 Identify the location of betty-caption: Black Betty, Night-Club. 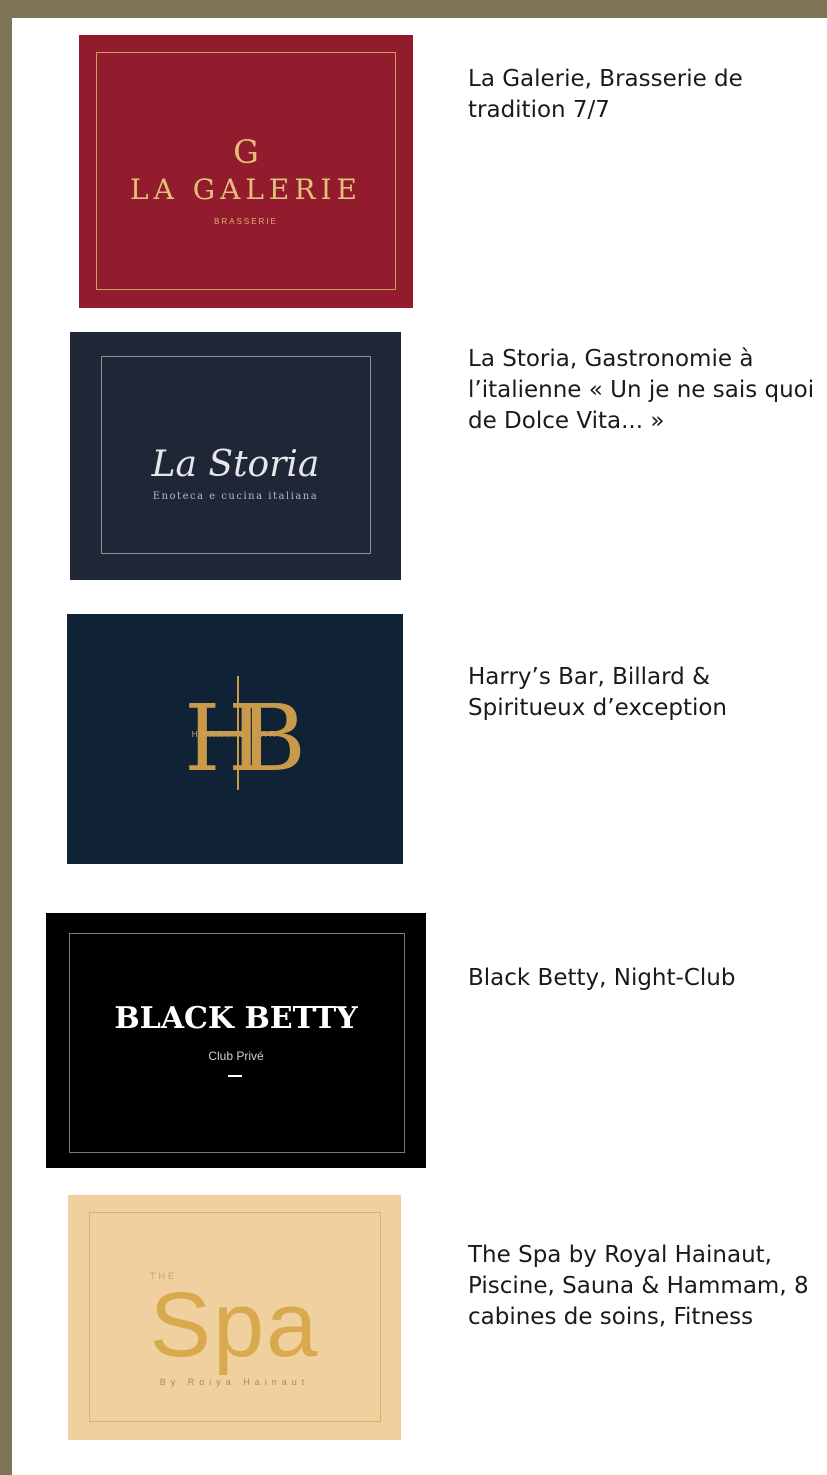
(602, 978).